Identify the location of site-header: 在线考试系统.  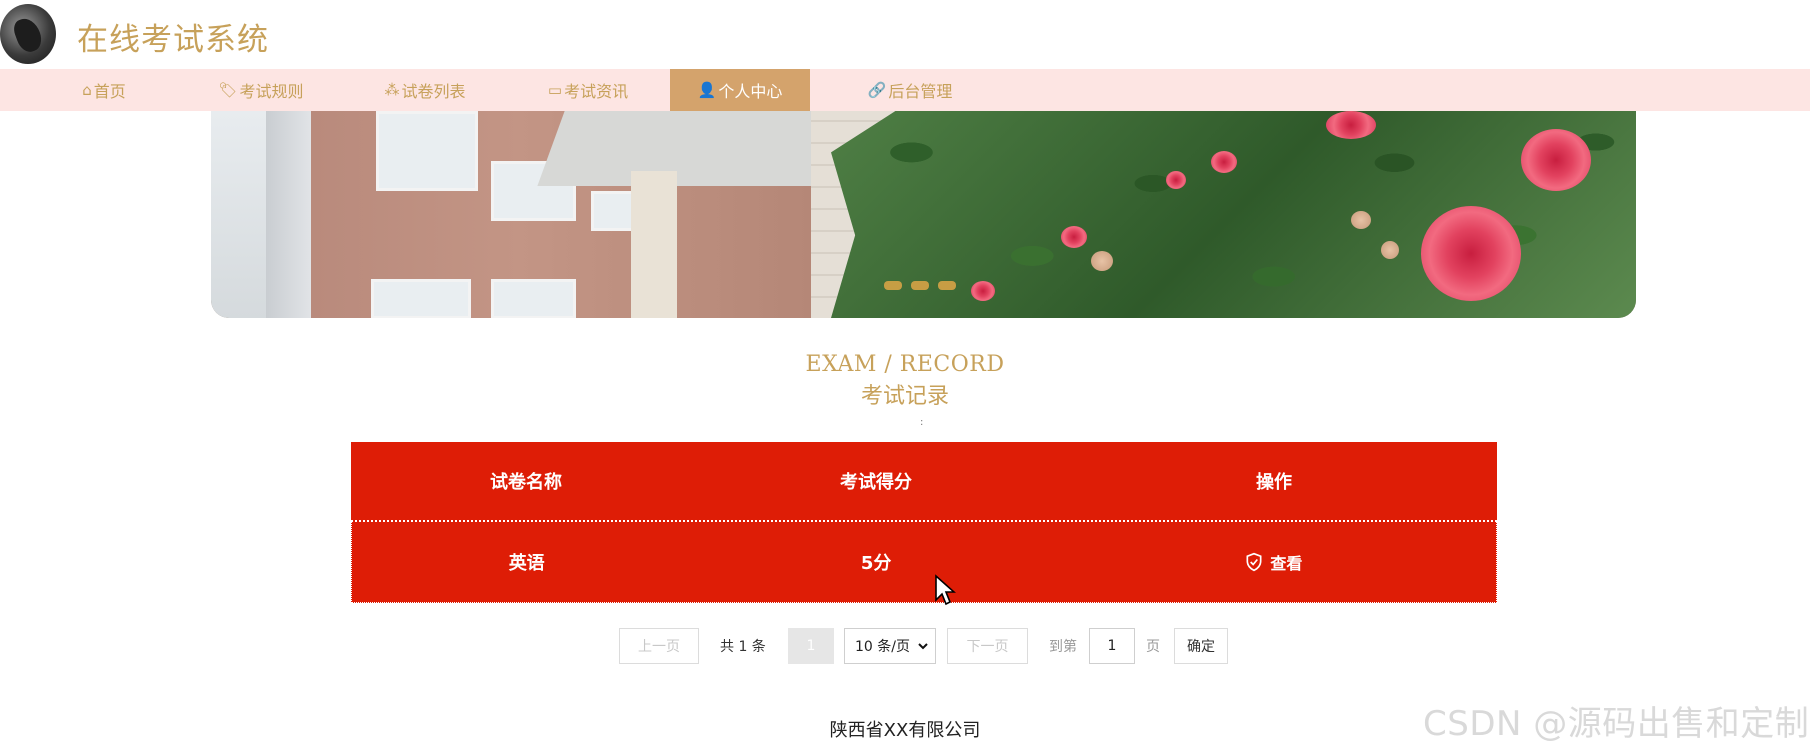
(905, 34).